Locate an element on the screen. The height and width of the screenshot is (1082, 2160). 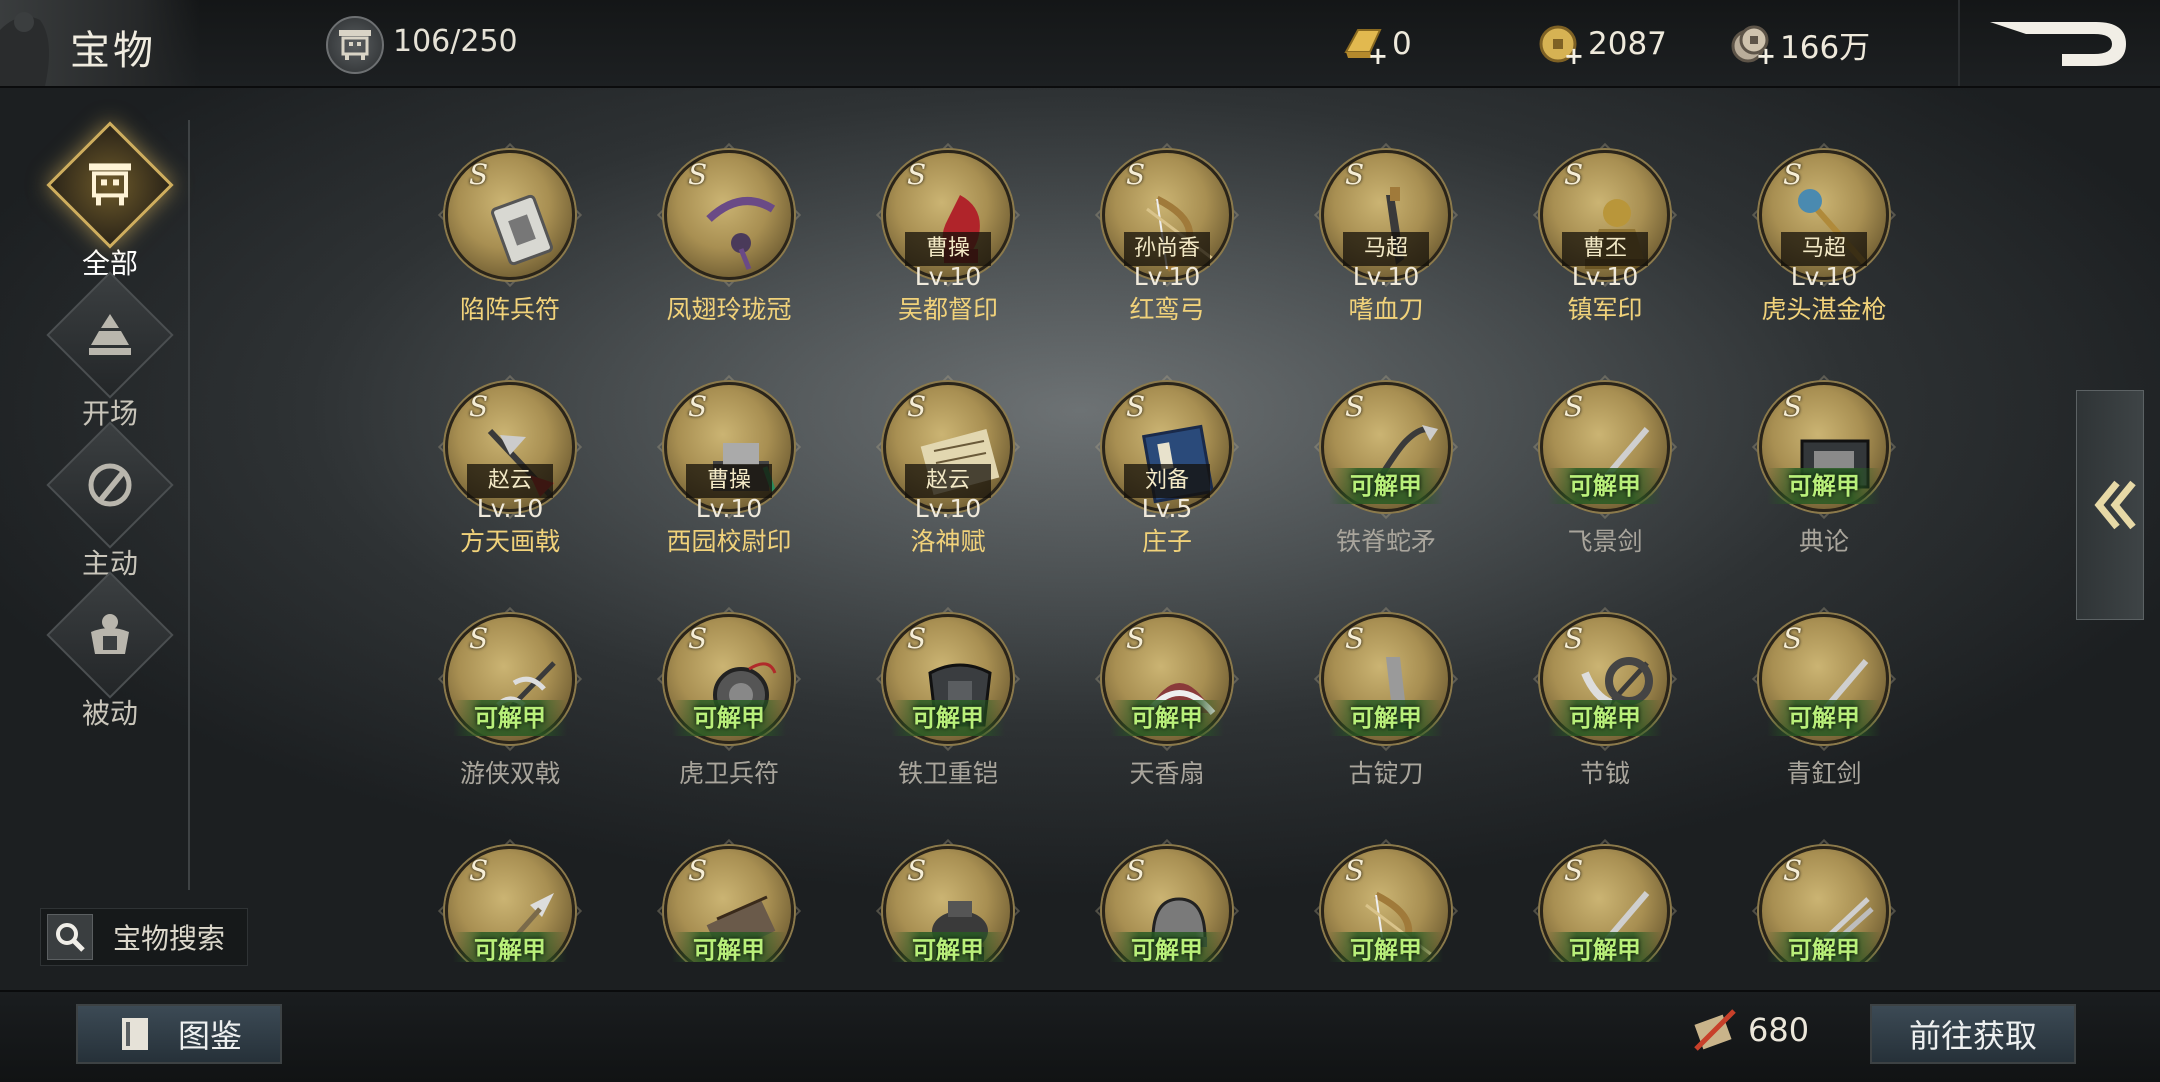
treasure-card: S 可解甲 青釭剑 is located at coordinates (1817, 714).